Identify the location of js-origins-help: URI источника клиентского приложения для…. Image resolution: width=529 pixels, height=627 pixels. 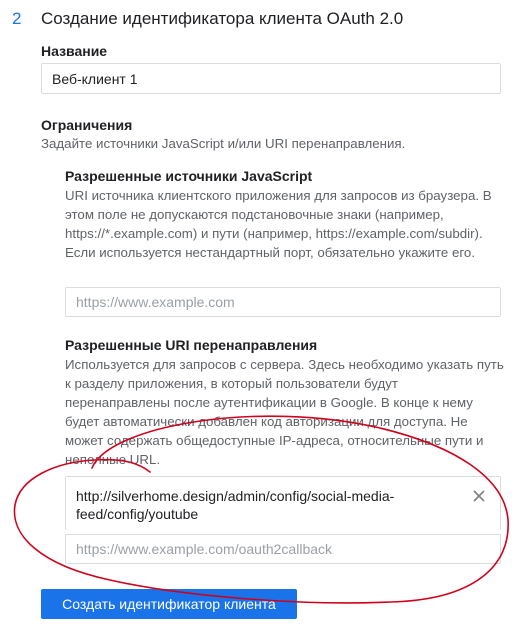
(278, 224).